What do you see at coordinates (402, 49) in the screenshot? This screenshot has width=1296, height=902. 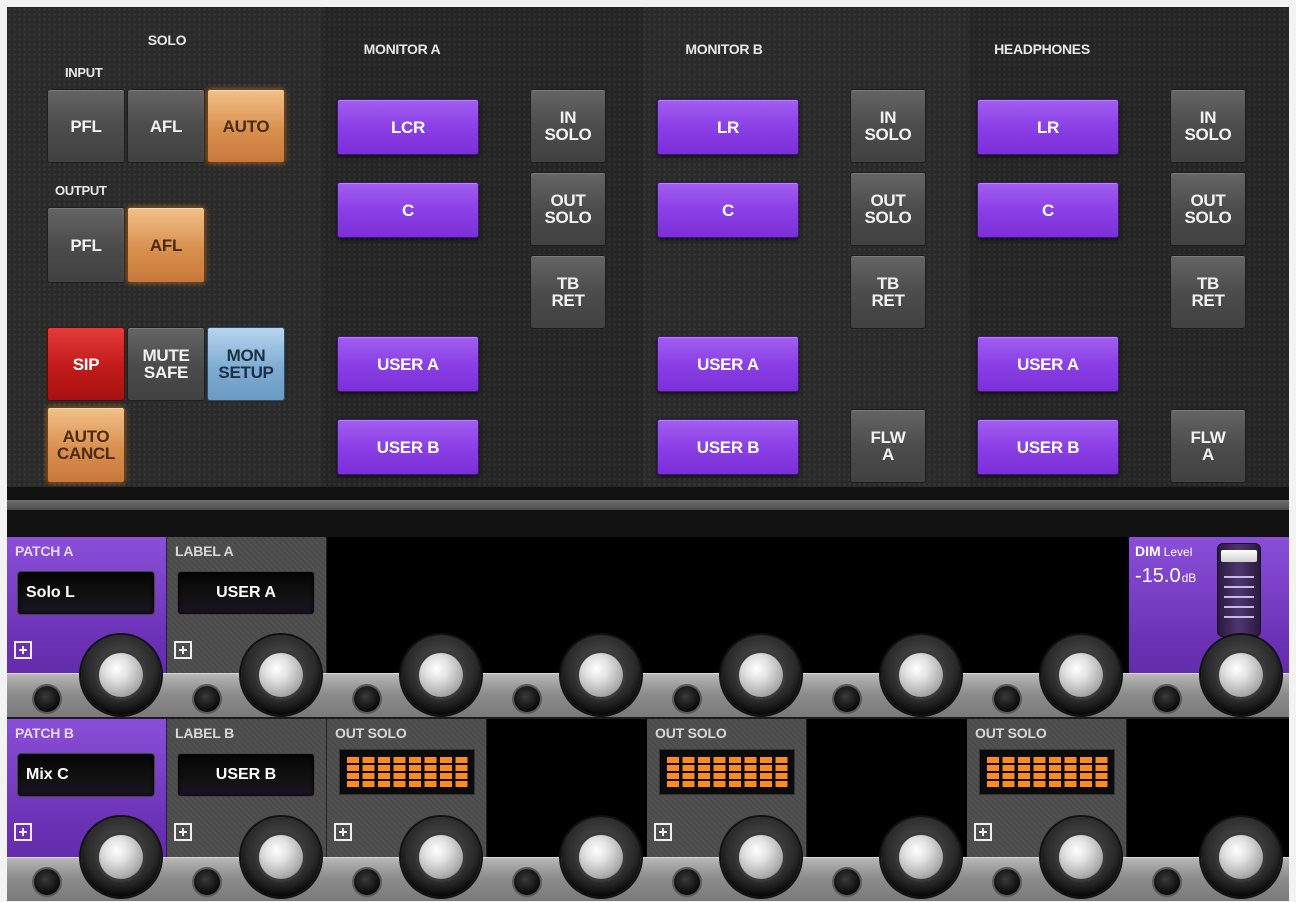 I see `monitor-a-title: MONITOR A` at bounding box center [402, 49].